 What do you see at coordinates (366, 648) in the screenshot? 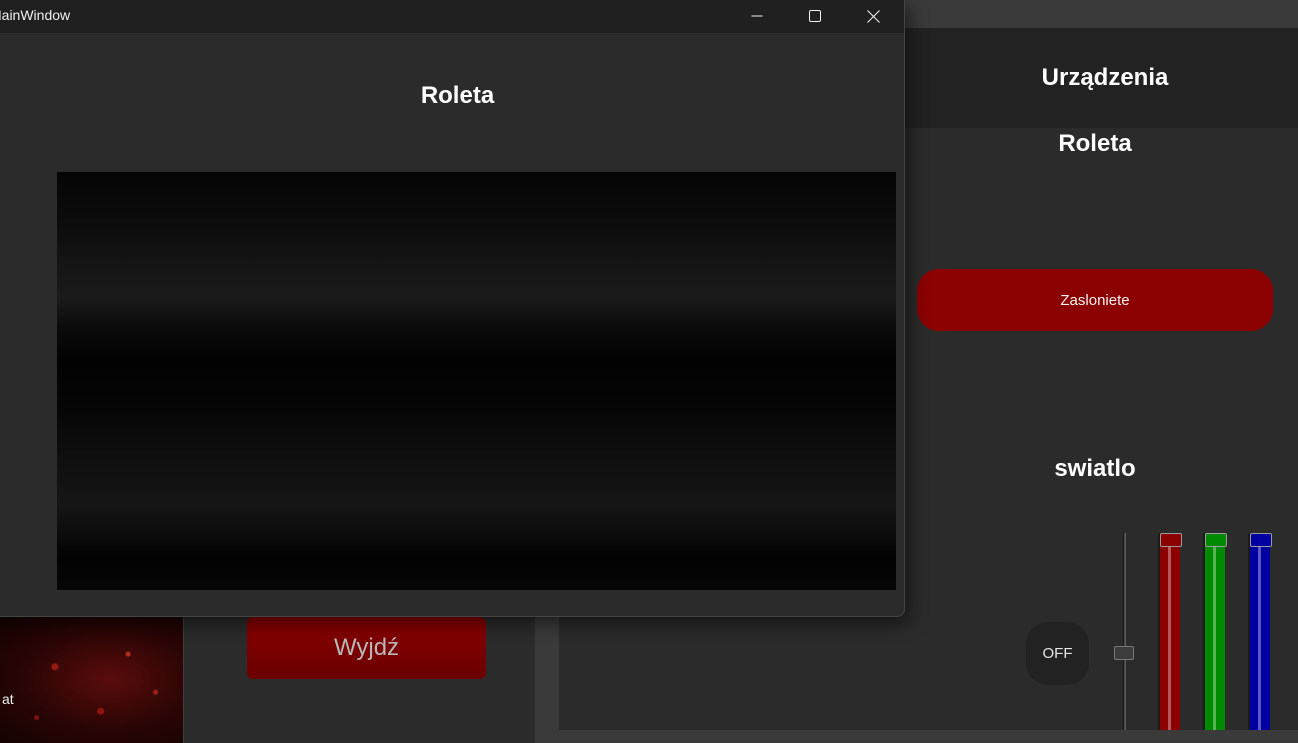
I see `exit-button: Wyjdź` at bounding box center [366, 648].